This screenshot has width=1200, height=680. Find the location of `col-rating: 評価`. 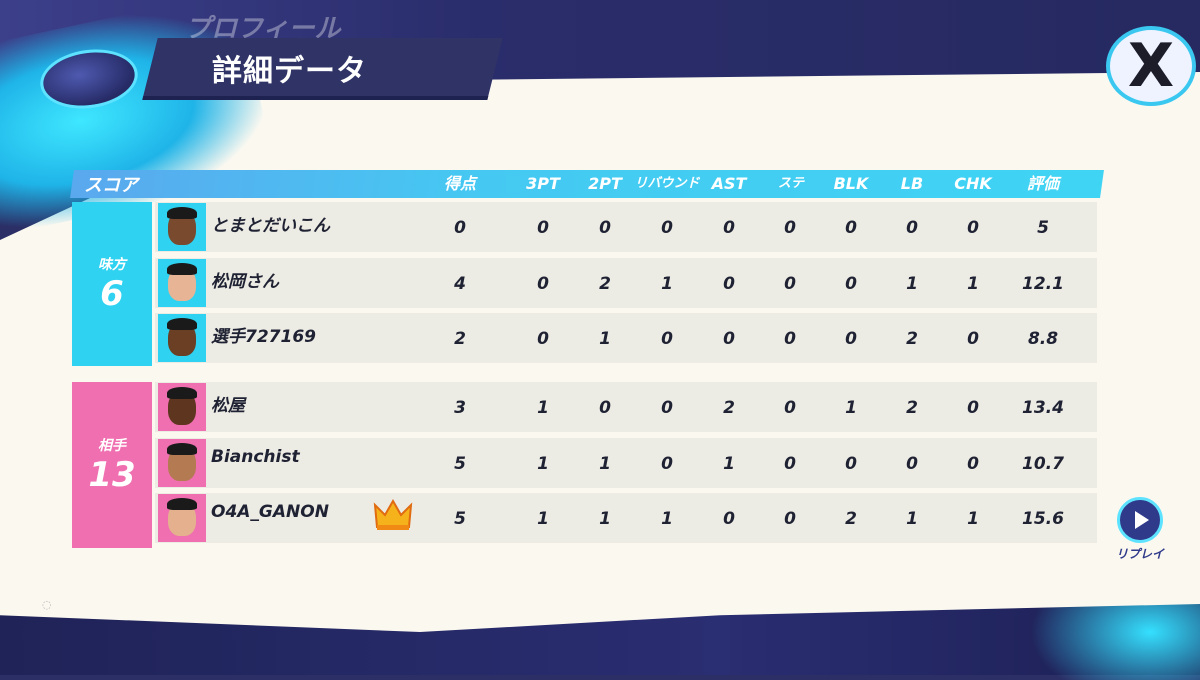

col-rating: 評価 is located at coordinates (1042, 183).